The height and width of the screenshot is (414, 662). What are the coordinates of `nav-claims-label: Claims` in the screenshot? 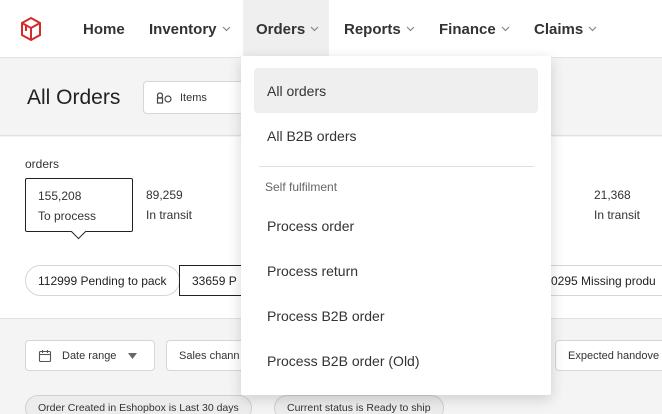 It's located at (559, 29).